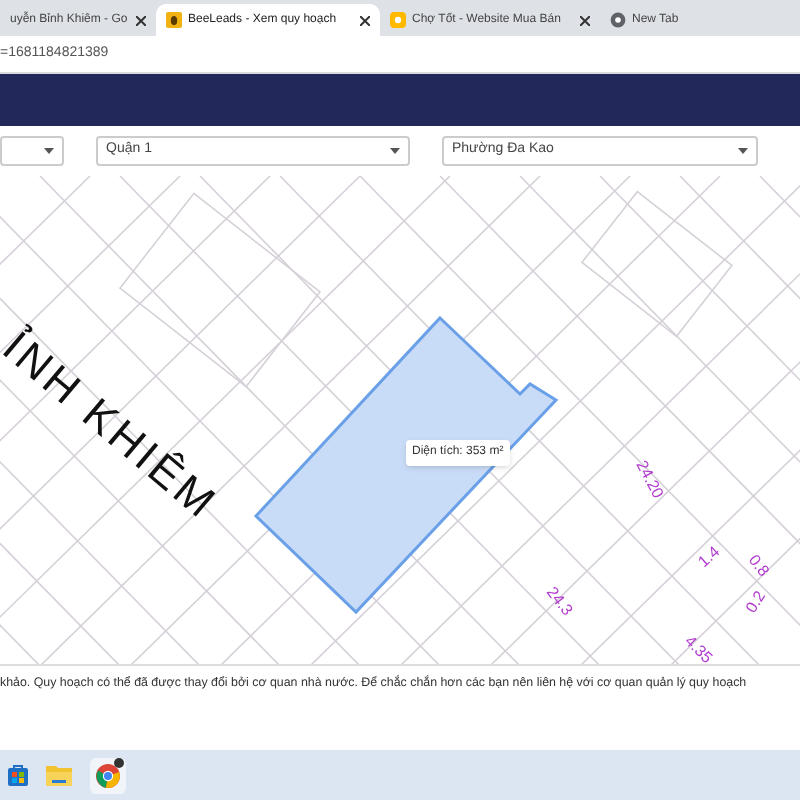 The width and height of the screenshot is (800, 800). Describe the element at coordinates (59, 775) in the screenshot. I see `folder-icon` at that location.